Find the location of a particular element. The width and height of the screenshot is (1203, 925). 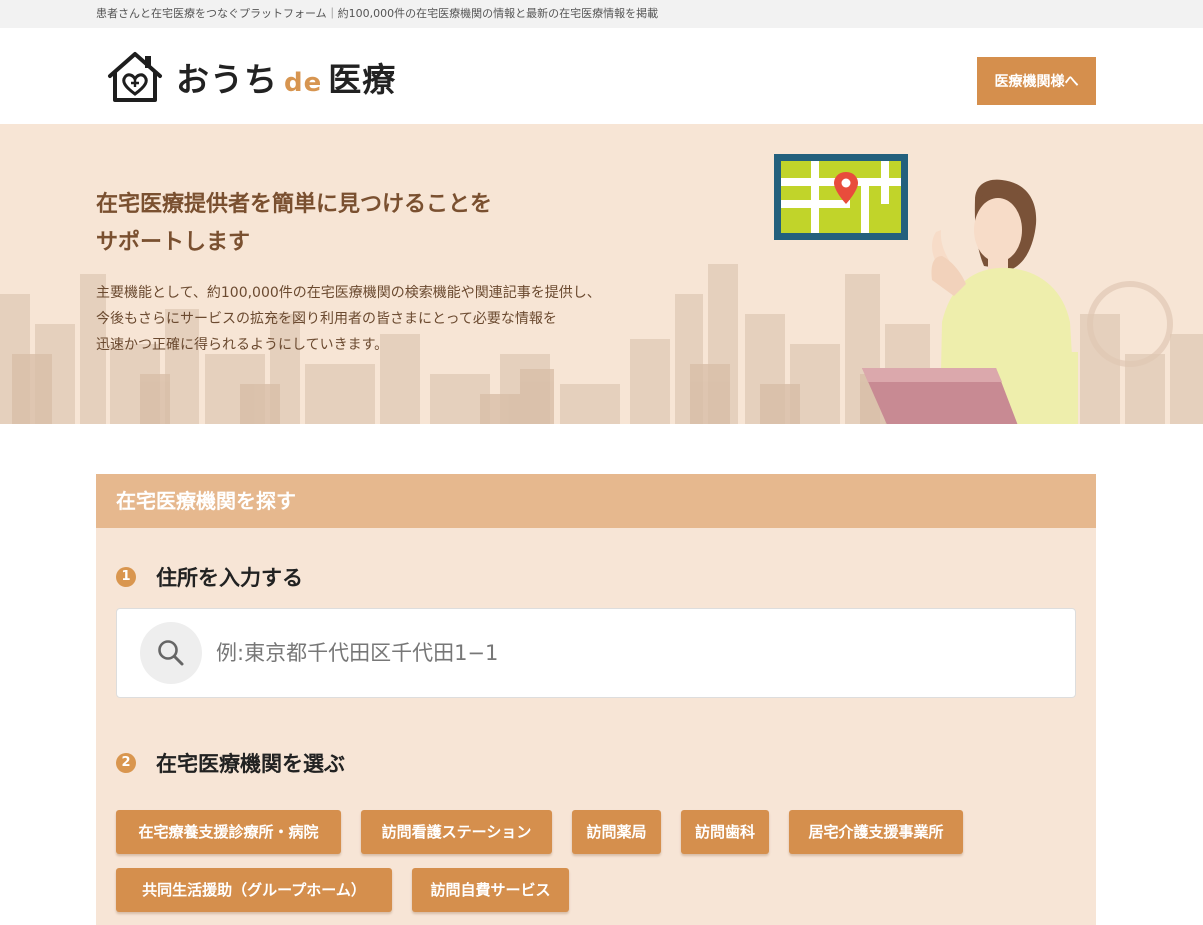

category-visiting-pharmacy: 訪問薬局 is located at coordinates (616, 832).